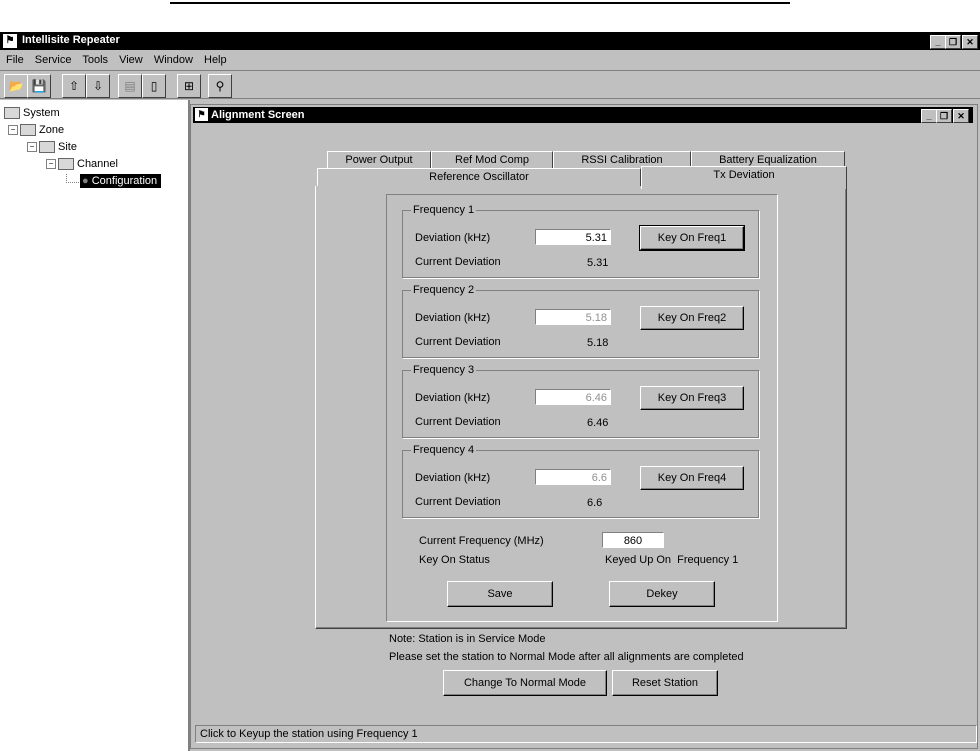  Describe the element at coordinates (215, 60) in the screenshot. I see `menu-help: Help` at that location.